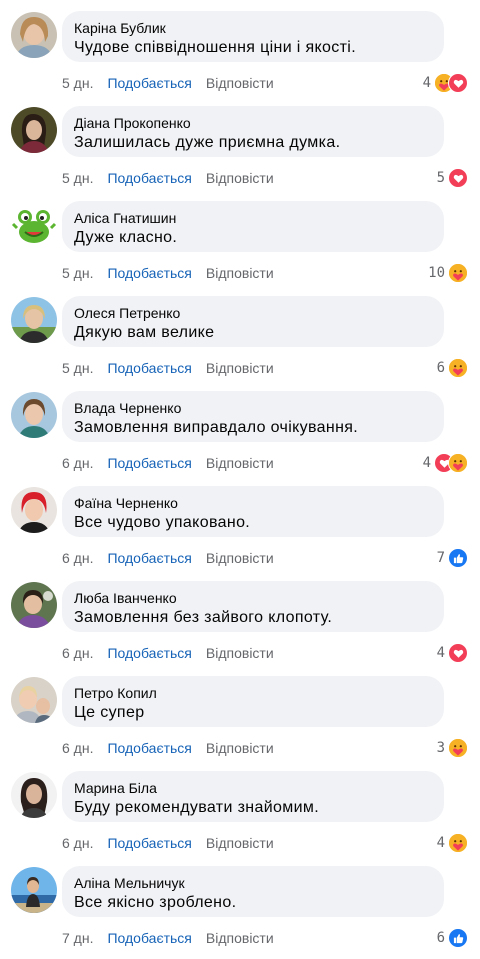  I want to click on comment-bubble: Аліса Гнатишин Дуже класно., so click(253, 226).